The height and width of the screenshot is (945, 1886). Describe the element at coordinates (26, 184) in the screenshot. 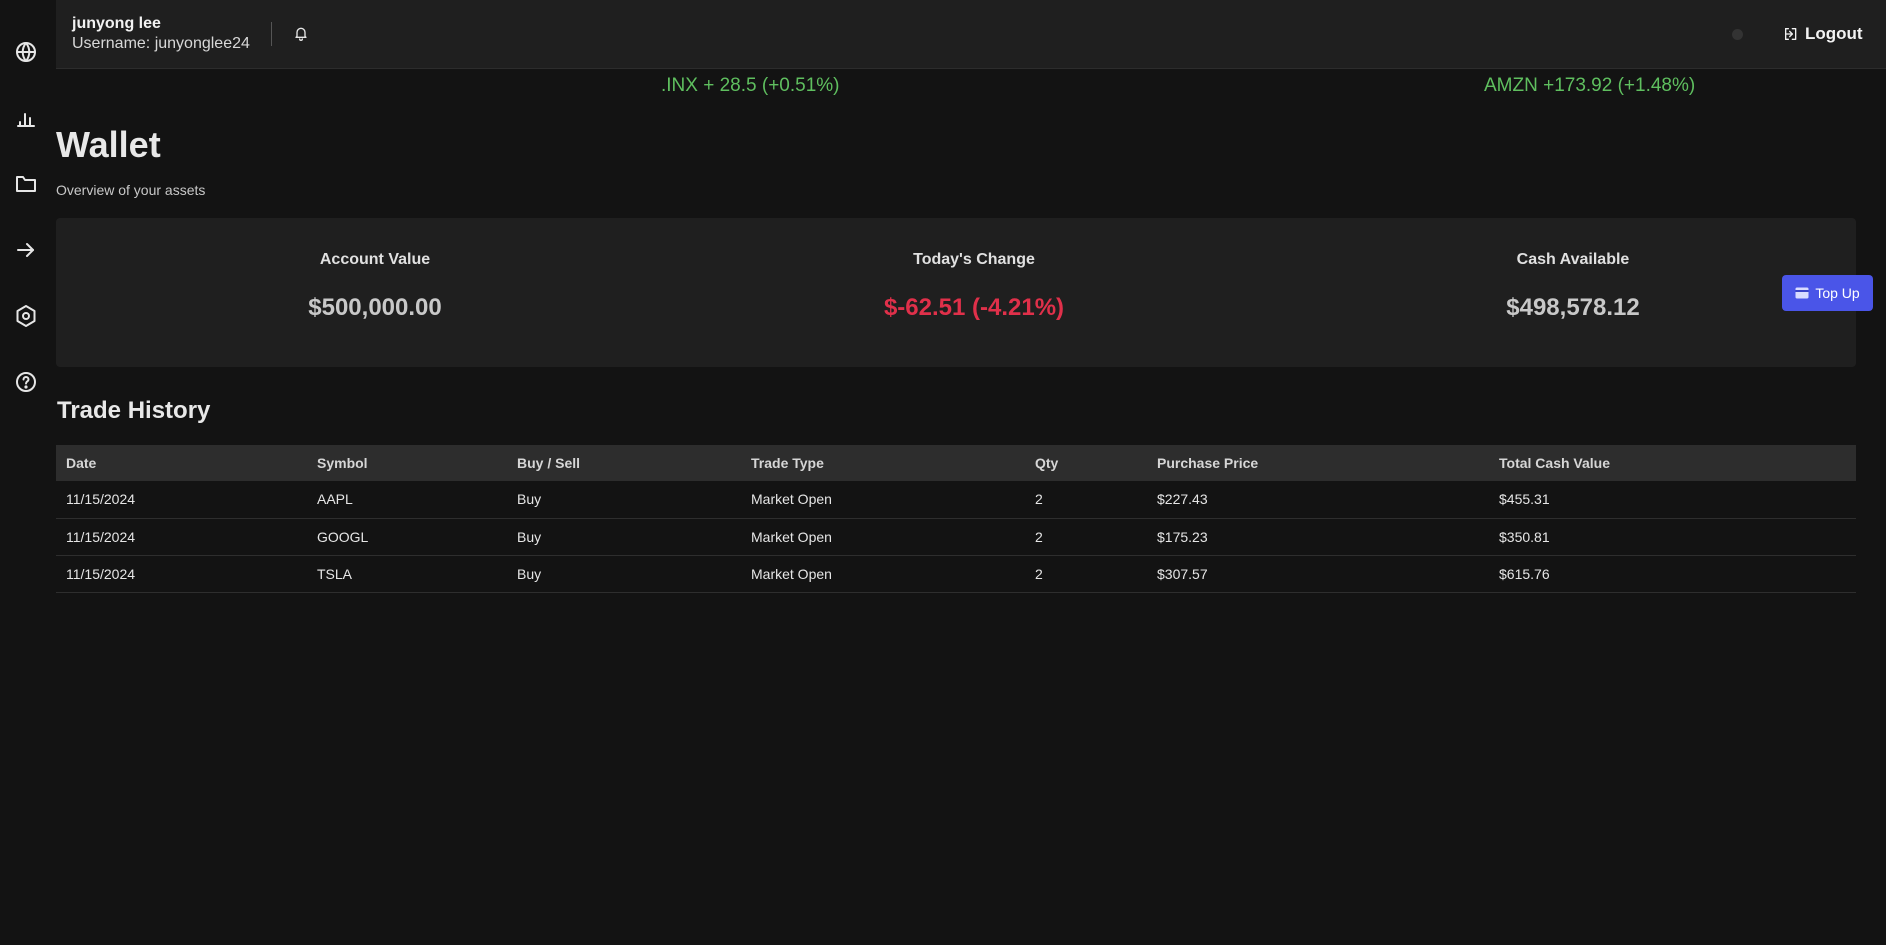

I see `folder-icon` at that location.